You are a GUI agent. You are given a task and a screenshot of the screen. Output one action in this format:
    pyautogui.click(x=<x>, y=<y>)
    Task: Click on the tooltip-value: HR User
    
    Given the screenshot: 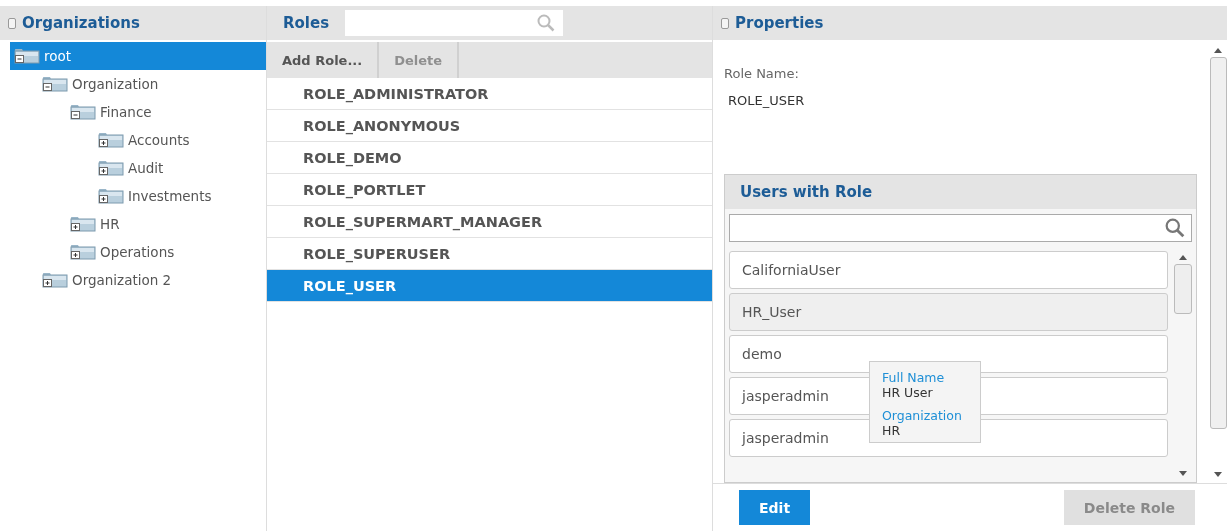 What is the action you would take?
    pyautogui.click(x=908, y=392)
    